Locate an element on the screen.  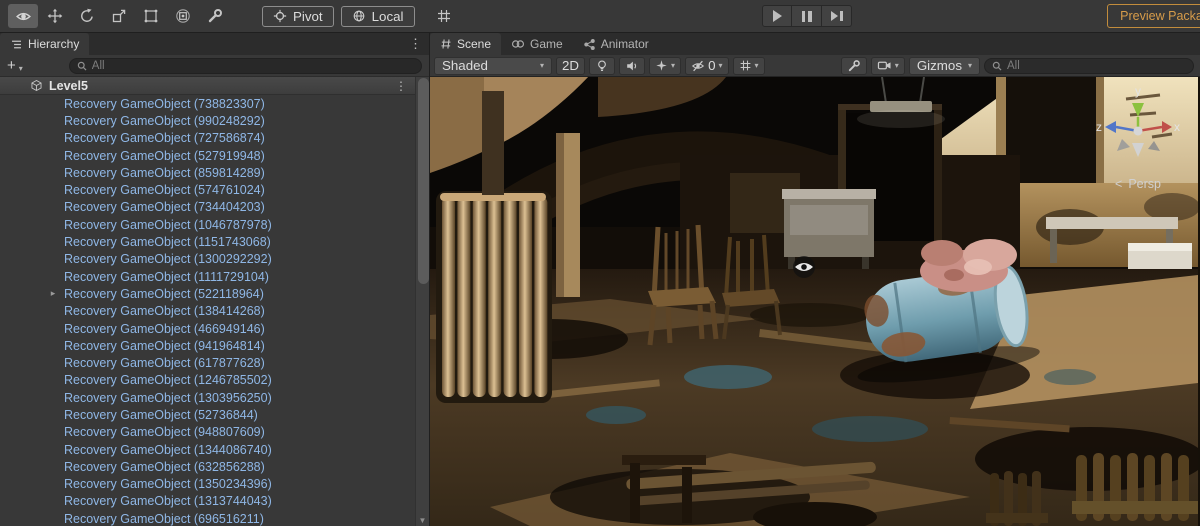
hierarchy-tabstrip: Hierarchy ⋮ is located at coordinates (214, 44).